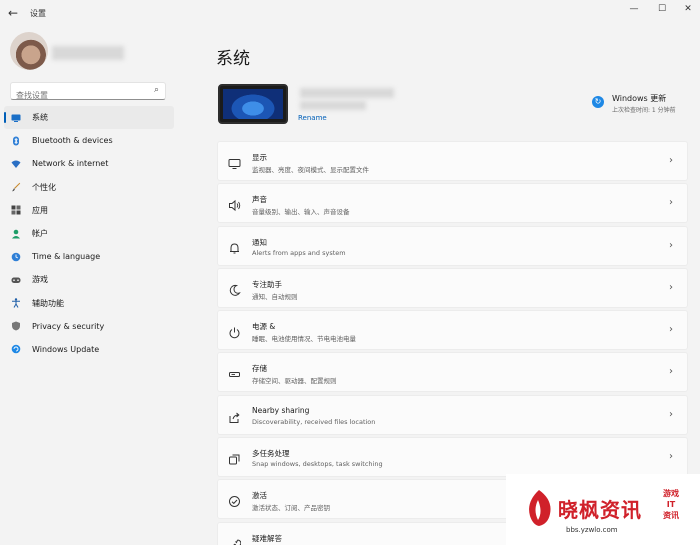 The width and height of the screenshot is (700, 545). Describe the element at coordinates (48, 303) in the screenshot. I see `sidebar-item-label: 辅助功能` at that location.